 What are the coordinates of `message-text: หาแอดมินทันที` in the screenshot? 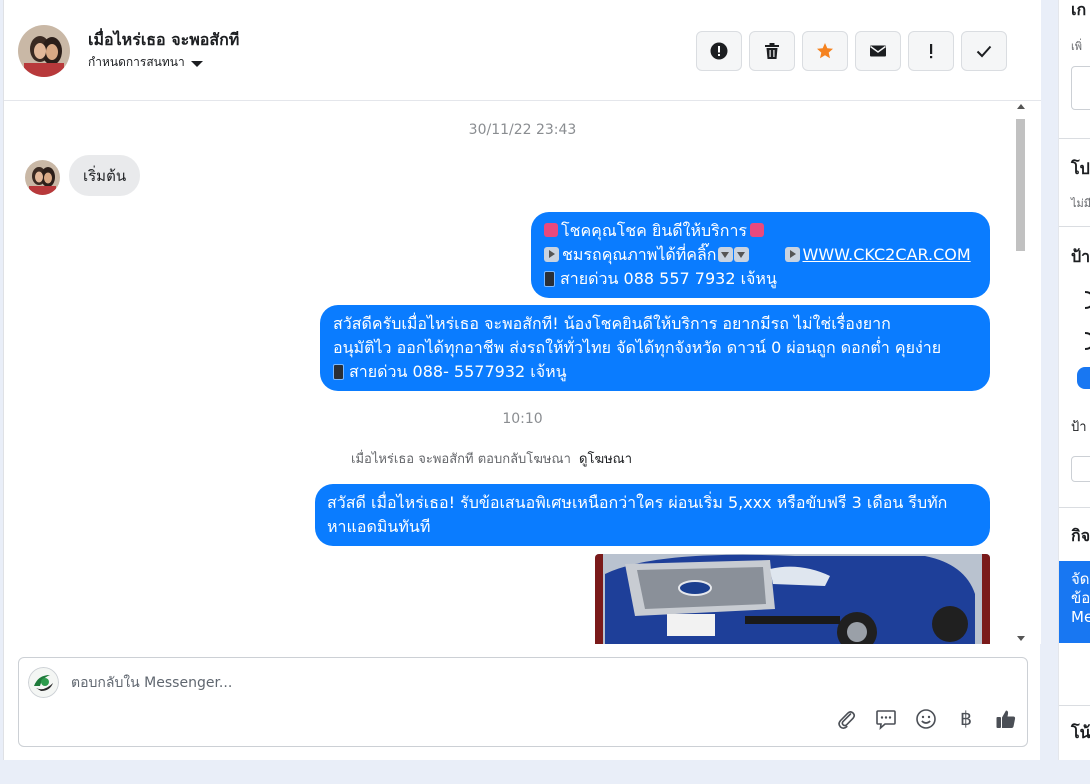 It's located at (379, 526).